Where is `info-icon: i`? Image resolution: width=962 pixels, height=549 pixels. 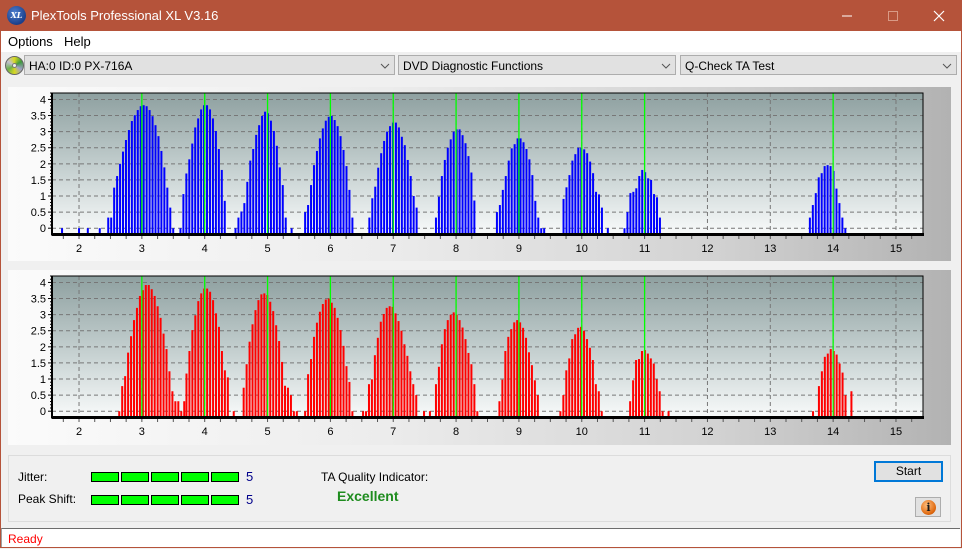
info-icon: i is located at coordinates (928, 507).